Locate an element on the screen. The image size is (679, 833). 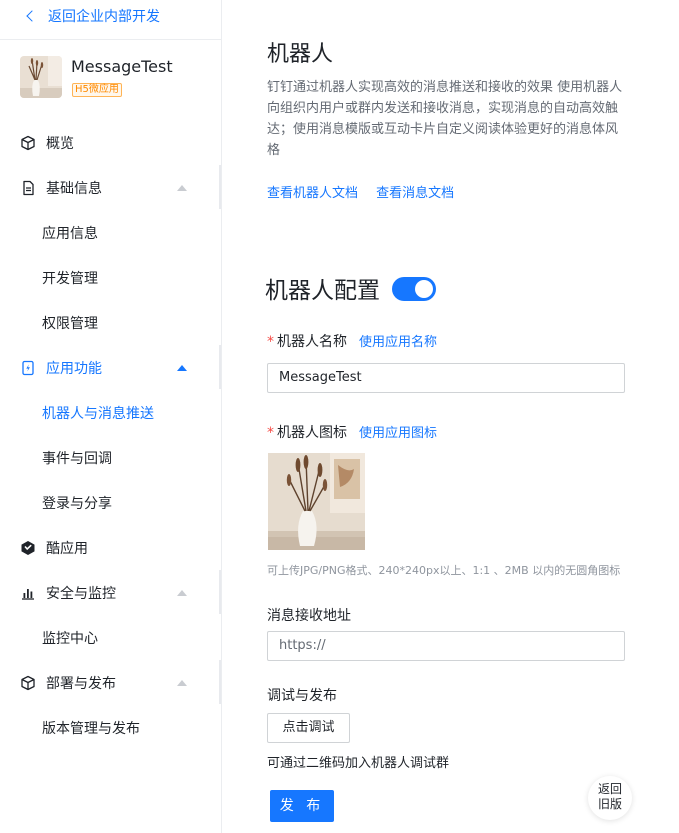
sidebar-item-events-callbacks: 事件与回调 is located at coordinates (110, 458).